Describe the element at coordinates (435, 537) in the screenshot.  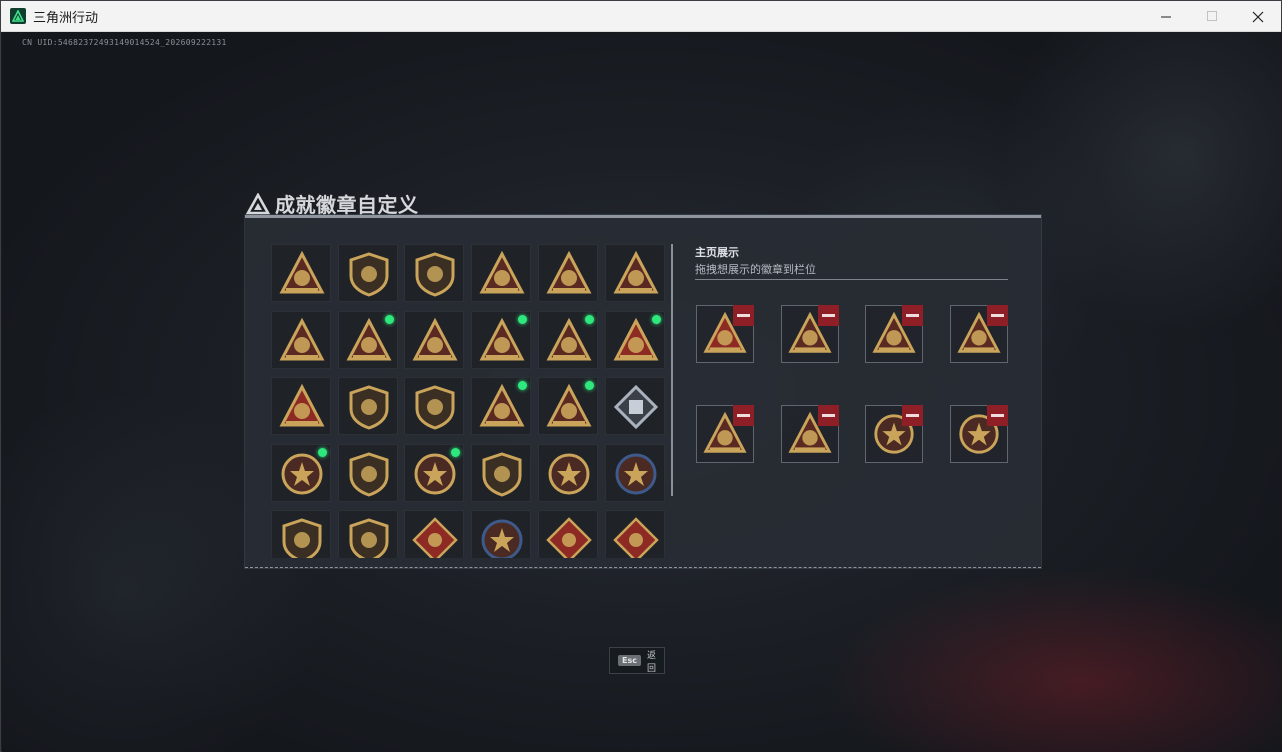
I see `cross-arms-icon` at that location.